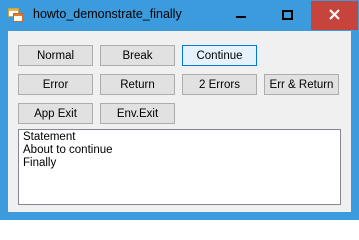  Describe the element at coordinates (15, 15) in the screenshot. I see `winforms-app-icon` at that location.